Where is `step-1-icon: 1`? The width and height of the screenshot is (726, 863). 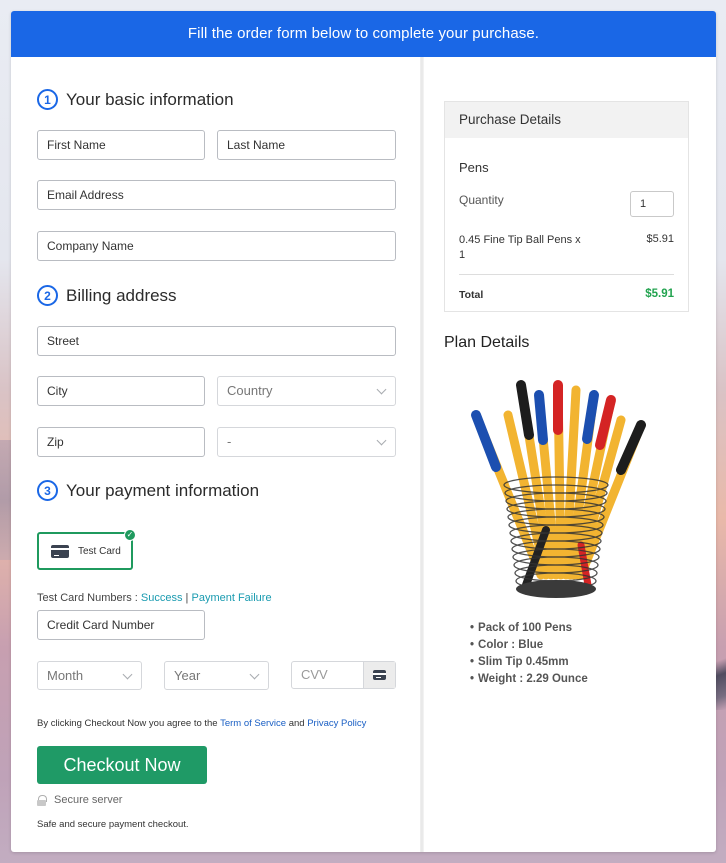
step-1-icon: 1 is located at coordinates (47, 99).